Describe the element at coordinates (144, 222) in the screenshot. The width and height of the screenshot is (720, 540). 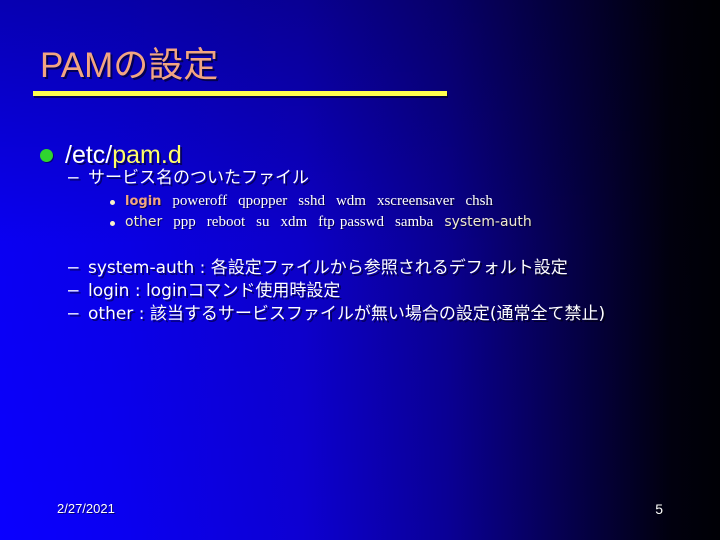
I see `file-name-token: other` at that location.